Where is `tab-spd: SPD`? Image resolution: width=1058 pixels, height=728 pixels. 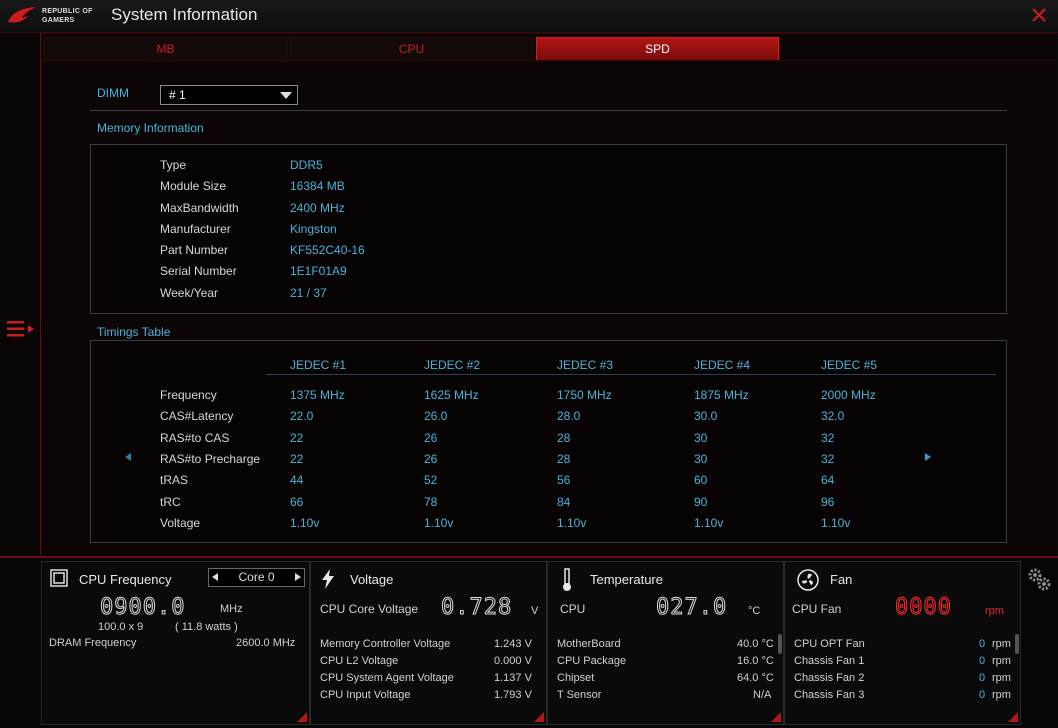 tab-spd: SPD is located at coordinates (657, 49).